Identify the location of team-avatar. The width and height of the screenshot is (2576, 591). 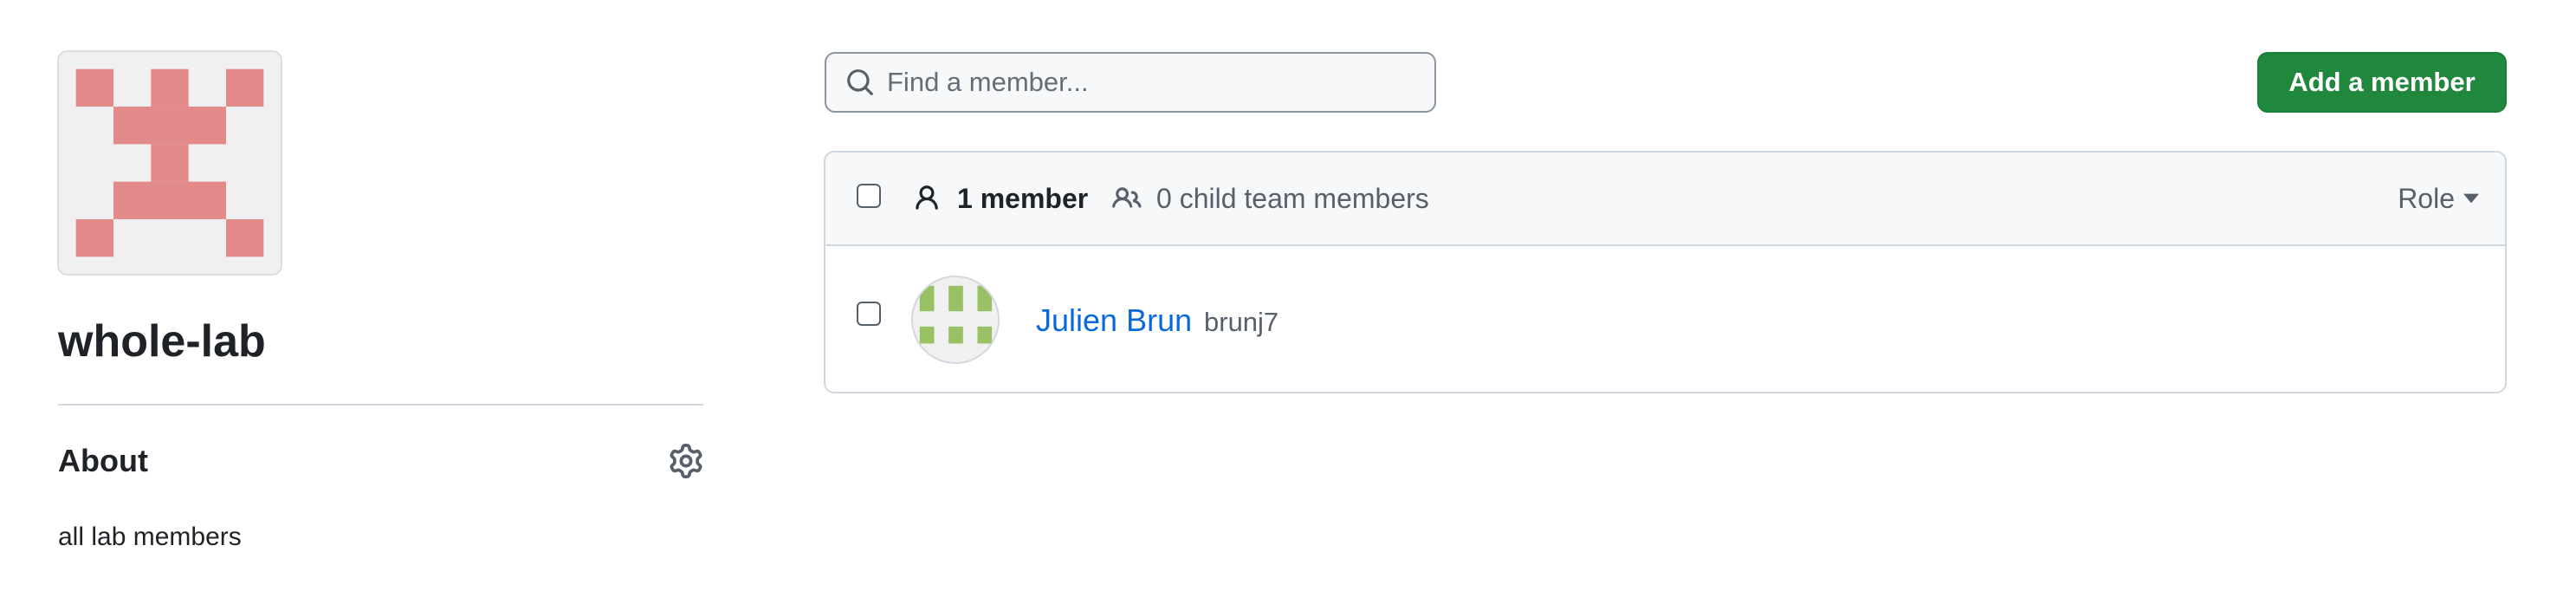
(169, 163).